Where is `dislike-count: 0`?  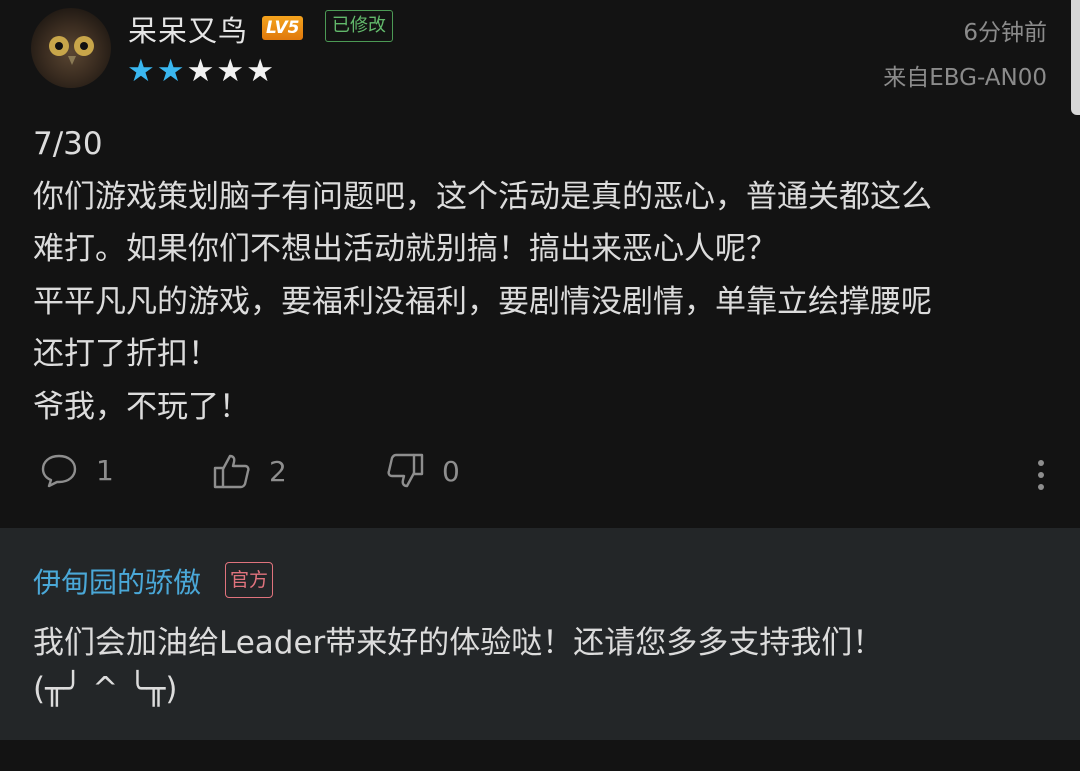 dislike-count: 0 is located at coordinates (451, 471).